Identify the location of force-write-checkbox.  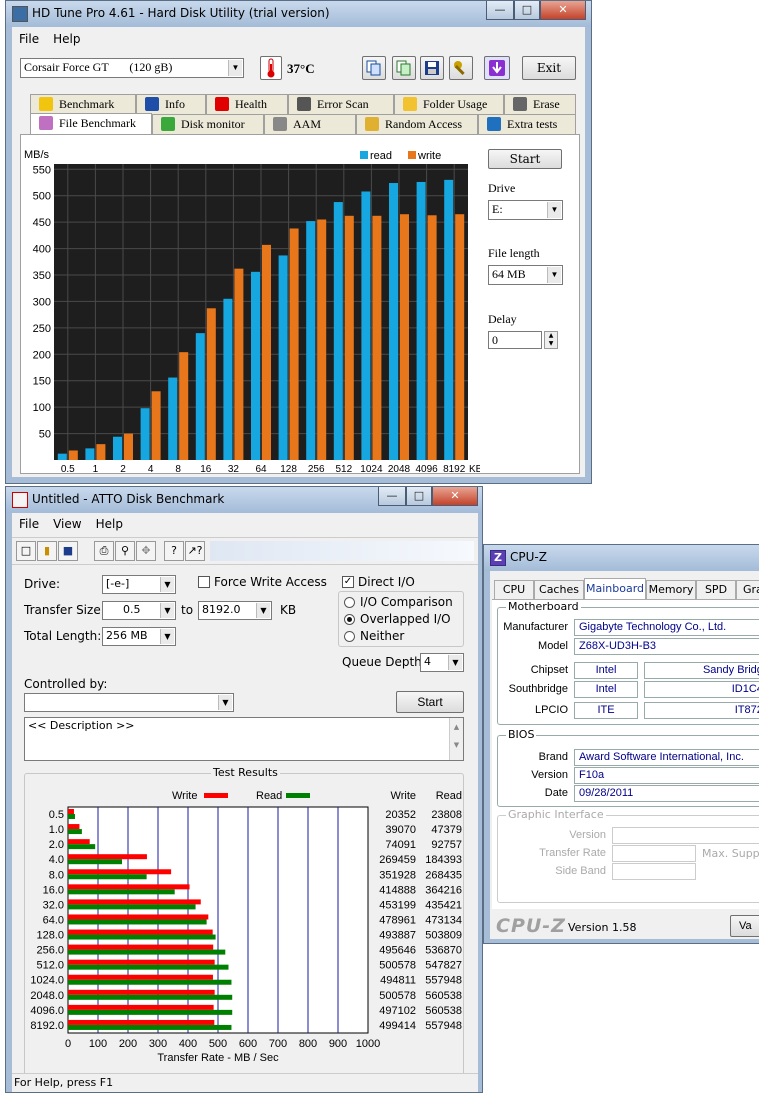
(204, 582).